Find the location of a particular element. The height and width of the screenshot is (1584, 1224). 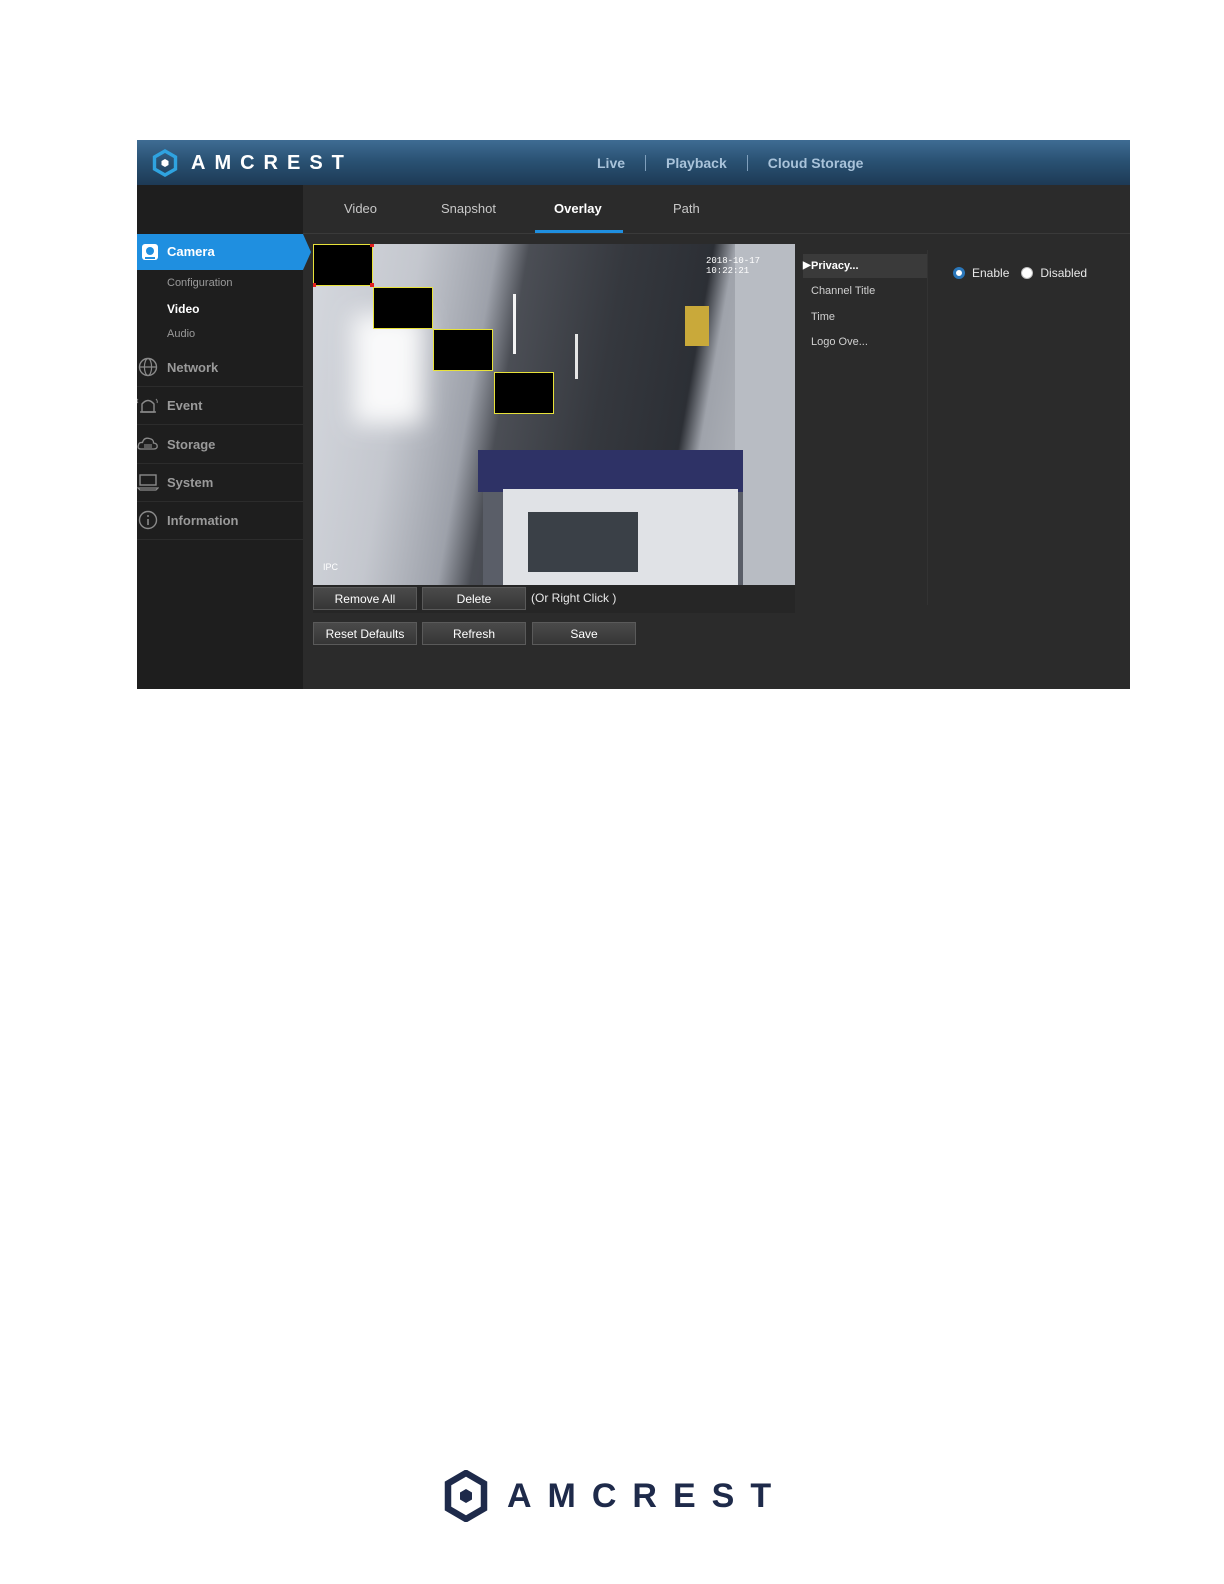

privacy-enable-radio-group: Enable Disabled is located at coordinates (1026, 273).